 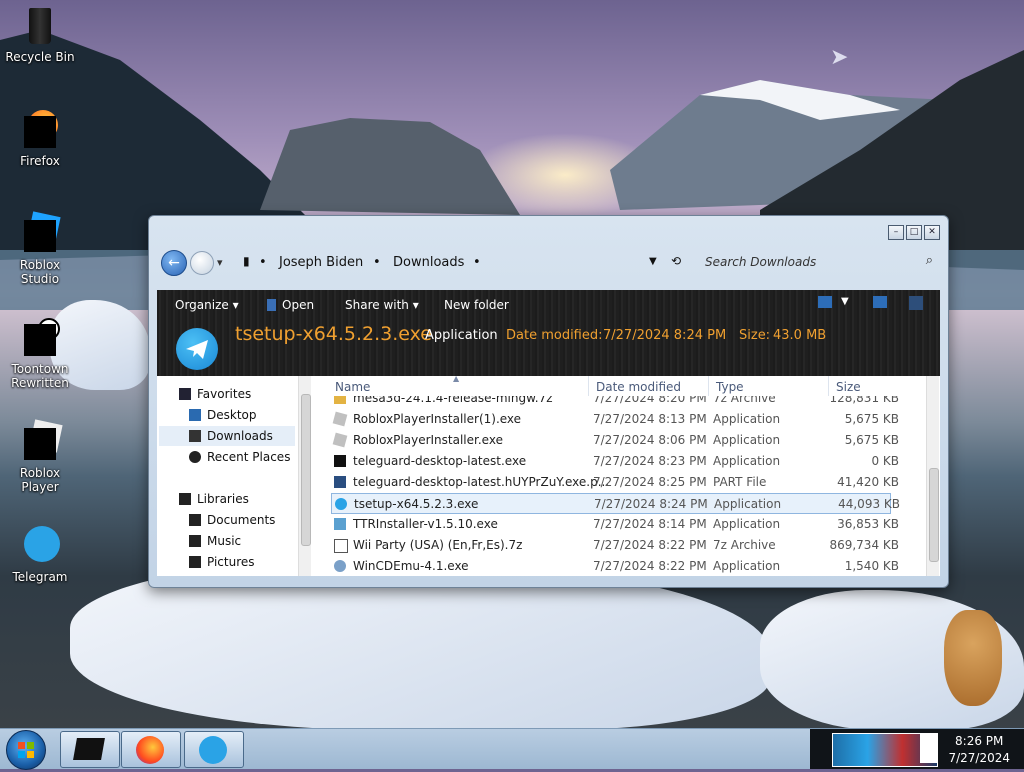 What do you see at coordinates (755, 335) in the screenshot?
I see `size-label: Size:` at bounding box center [755, 335].